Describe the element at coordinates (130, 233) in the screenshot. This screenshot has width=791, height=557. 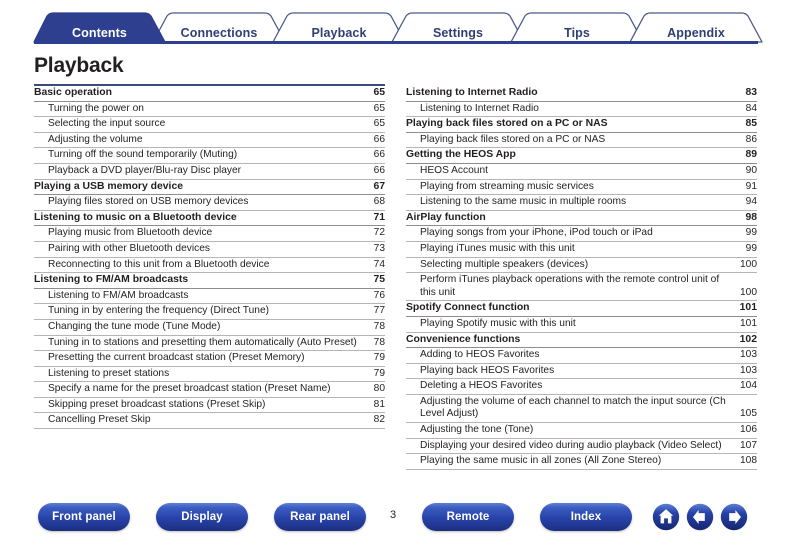
I see `toc-entry-title: Playing music from Bluetooth device` at that location.